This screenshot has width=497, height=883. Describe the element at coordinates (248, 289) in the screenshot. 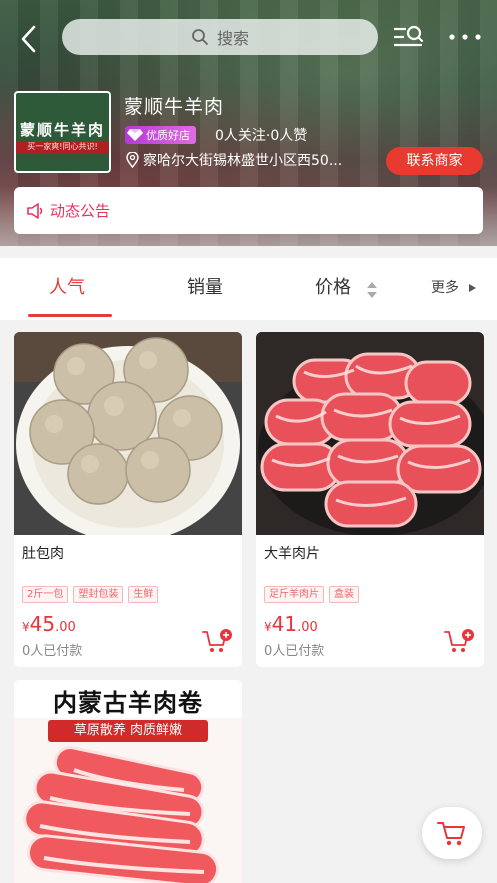

I see `sort-bar: 人气 销量 价格 更多` at that location.